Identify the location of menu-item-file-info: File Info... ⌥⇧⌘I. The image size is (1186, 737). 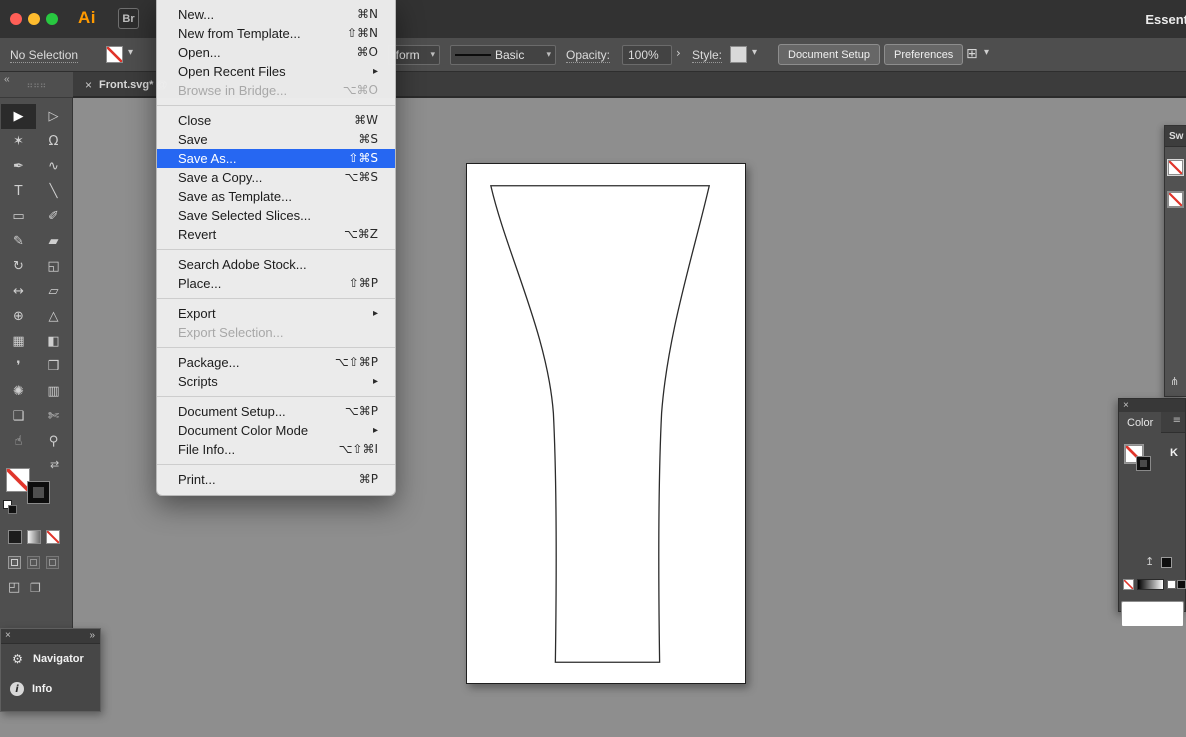
(276, 449).